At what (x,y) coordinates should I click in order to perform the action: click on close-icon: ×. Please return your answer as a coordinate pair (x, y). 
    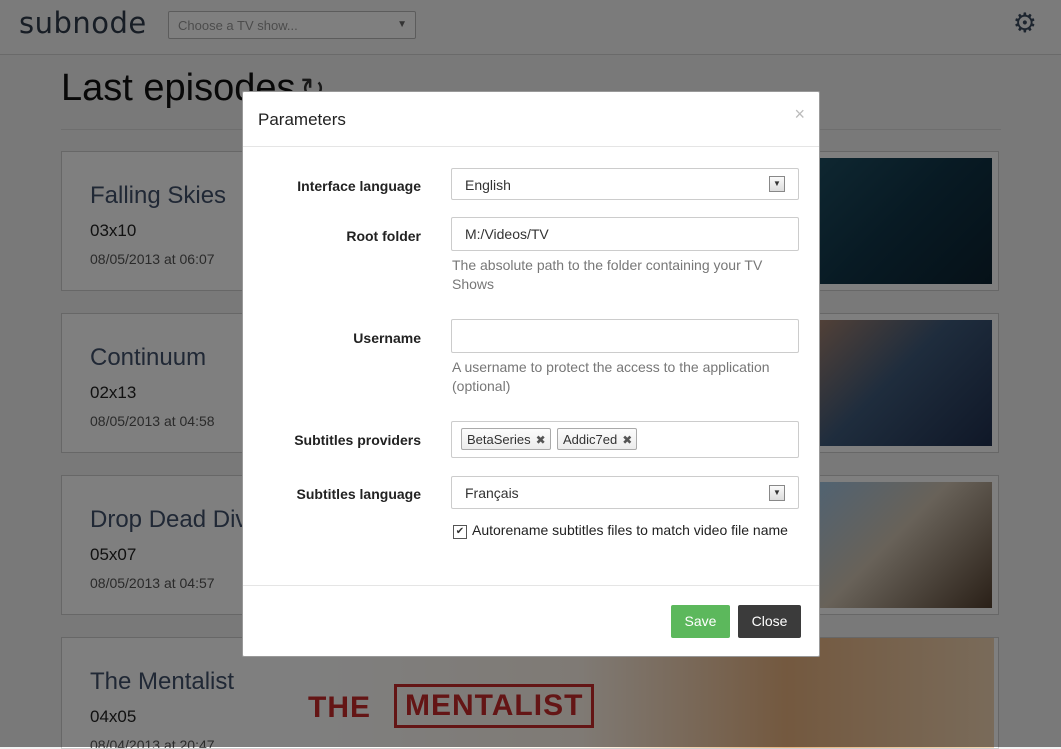
    Looking at the image, I should click on (799, 114).